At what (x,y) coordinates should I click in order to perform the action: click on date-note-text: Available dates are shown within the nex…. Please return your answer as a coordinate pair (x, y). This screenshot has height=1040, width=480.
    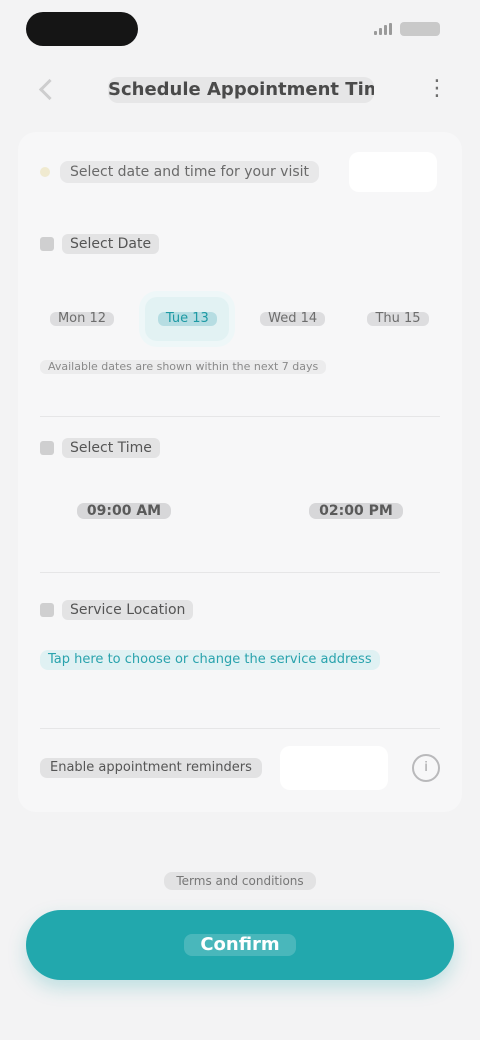
    Looking at the image, I should click on (183, 367).